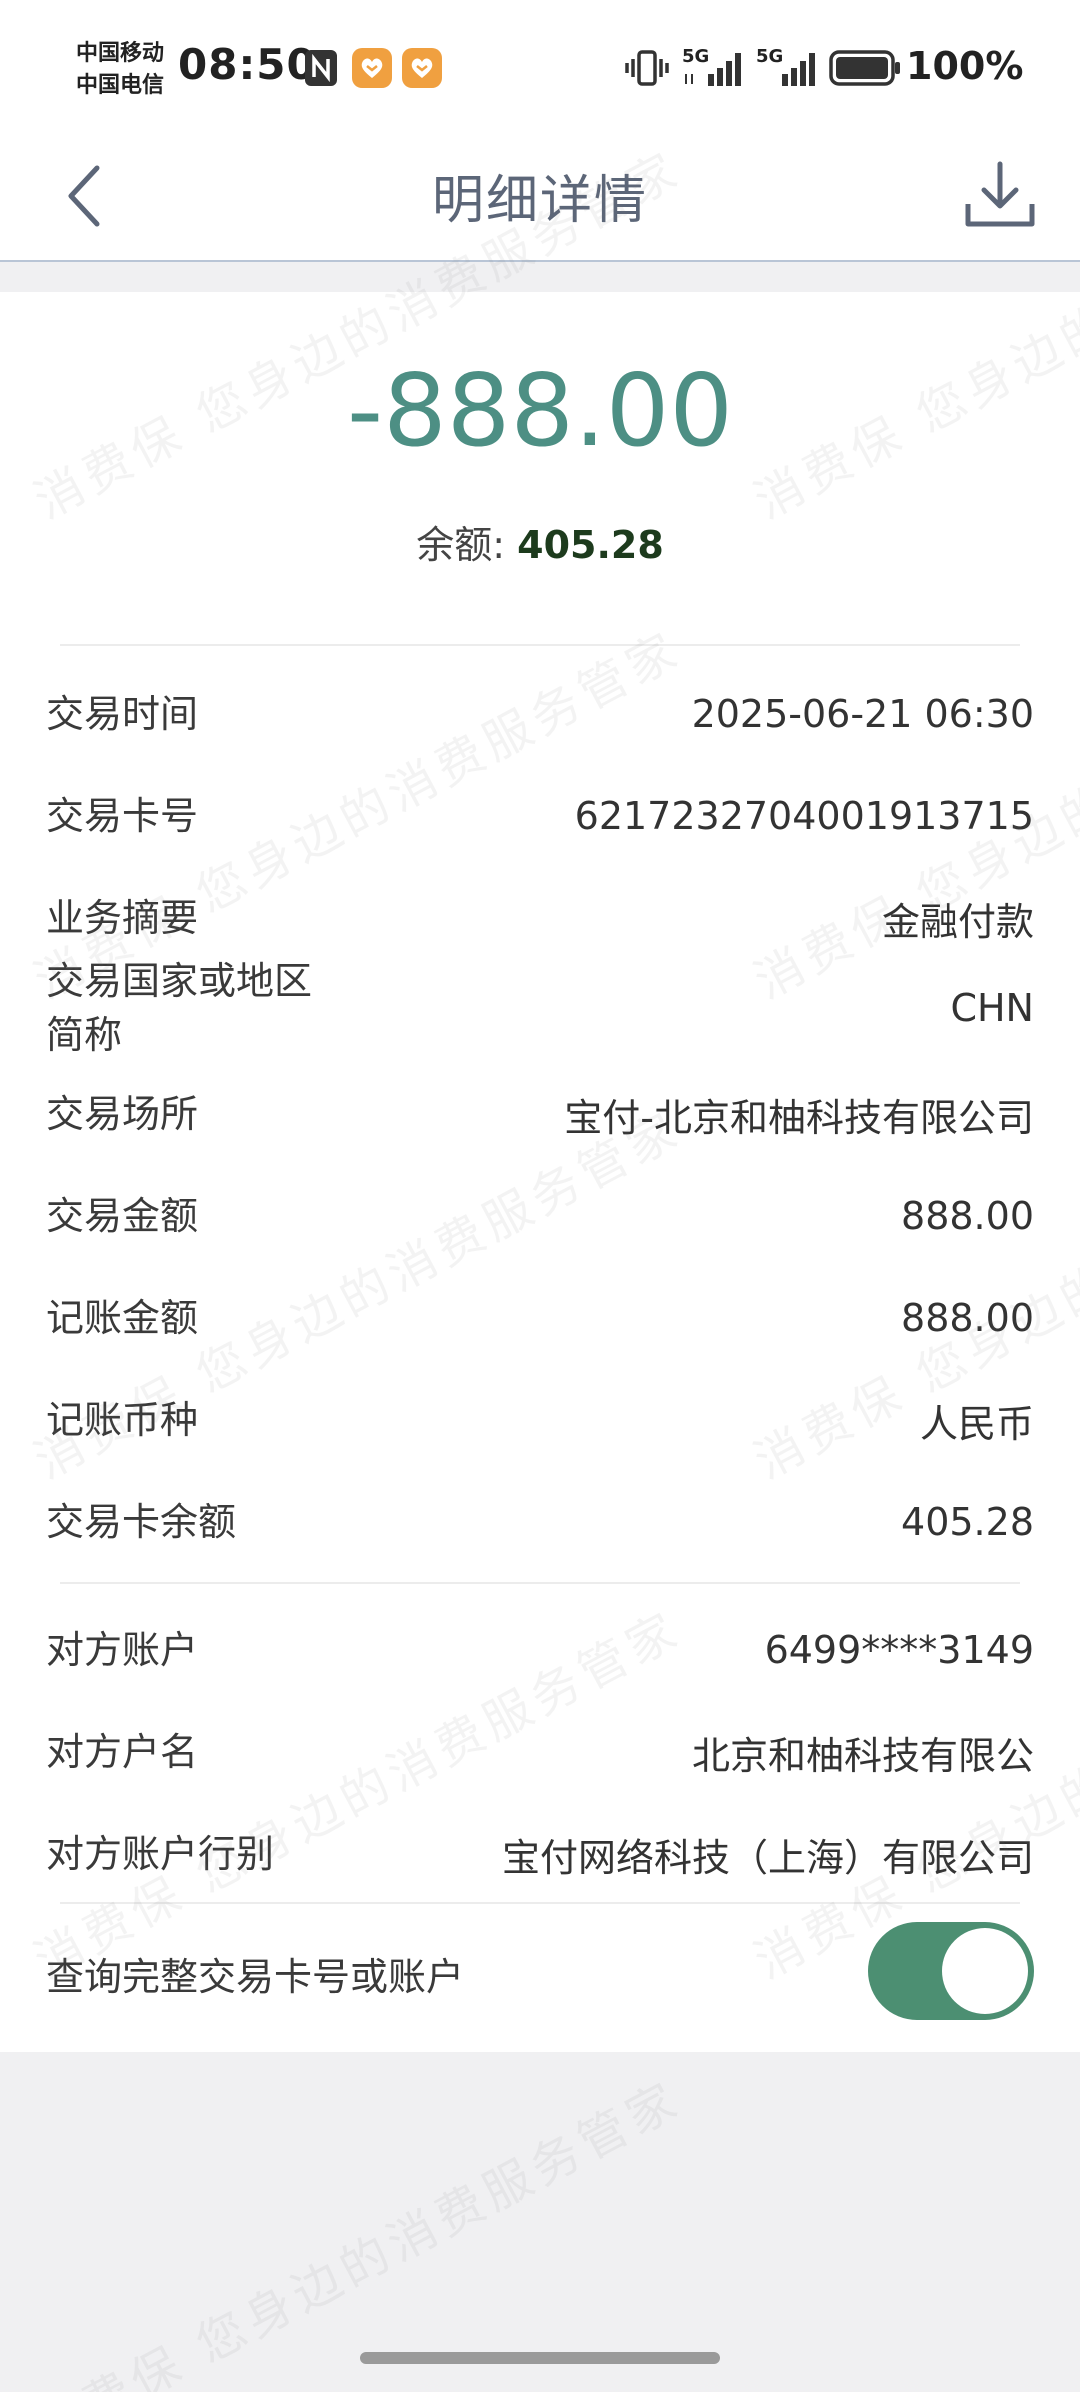  I want to click on detail-label: 记账币种, so click(122, 1420).